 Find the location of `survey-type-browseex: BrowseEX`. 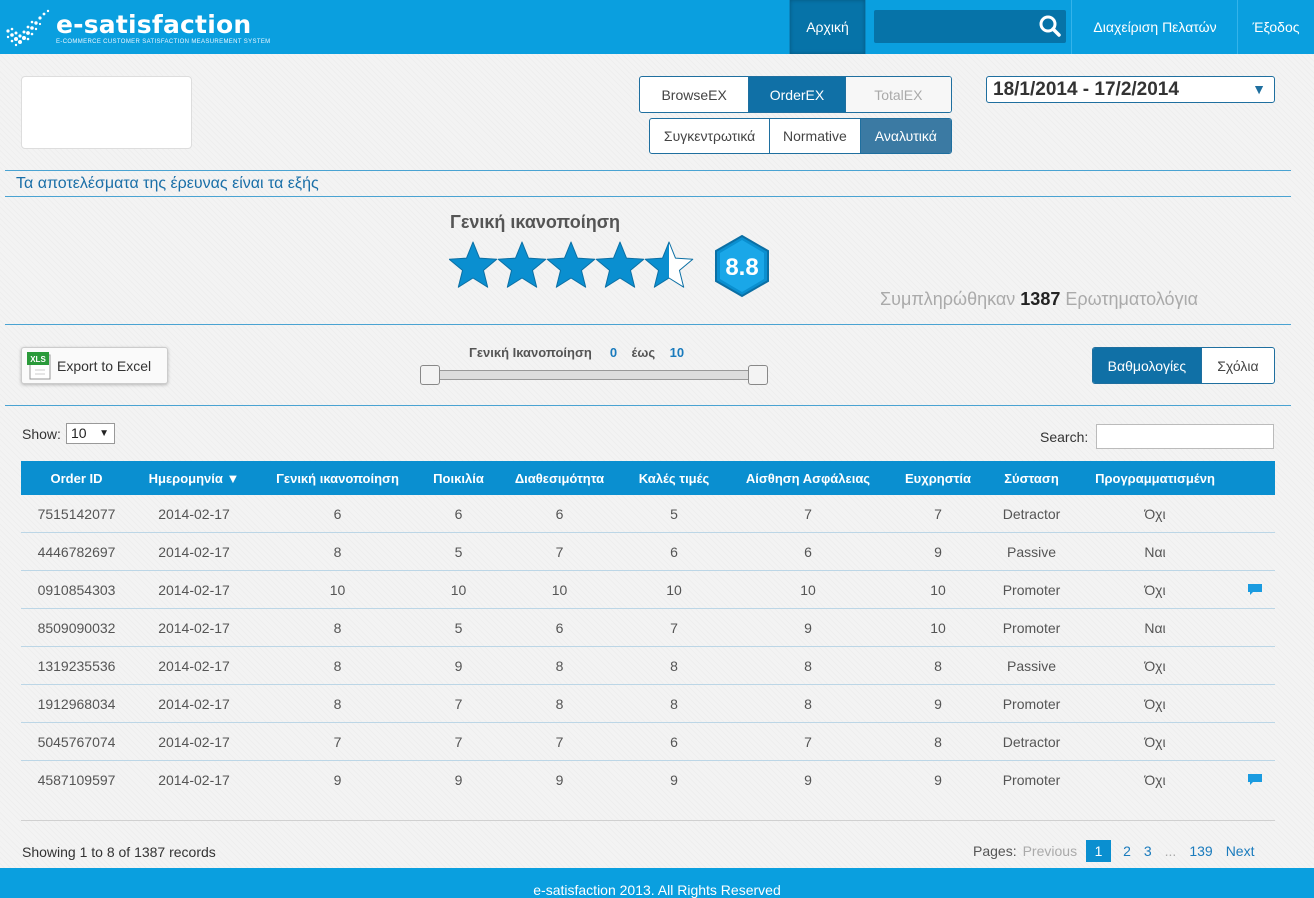

survey-type-browseex: BrowseEX is located at coordinates (695, 94).